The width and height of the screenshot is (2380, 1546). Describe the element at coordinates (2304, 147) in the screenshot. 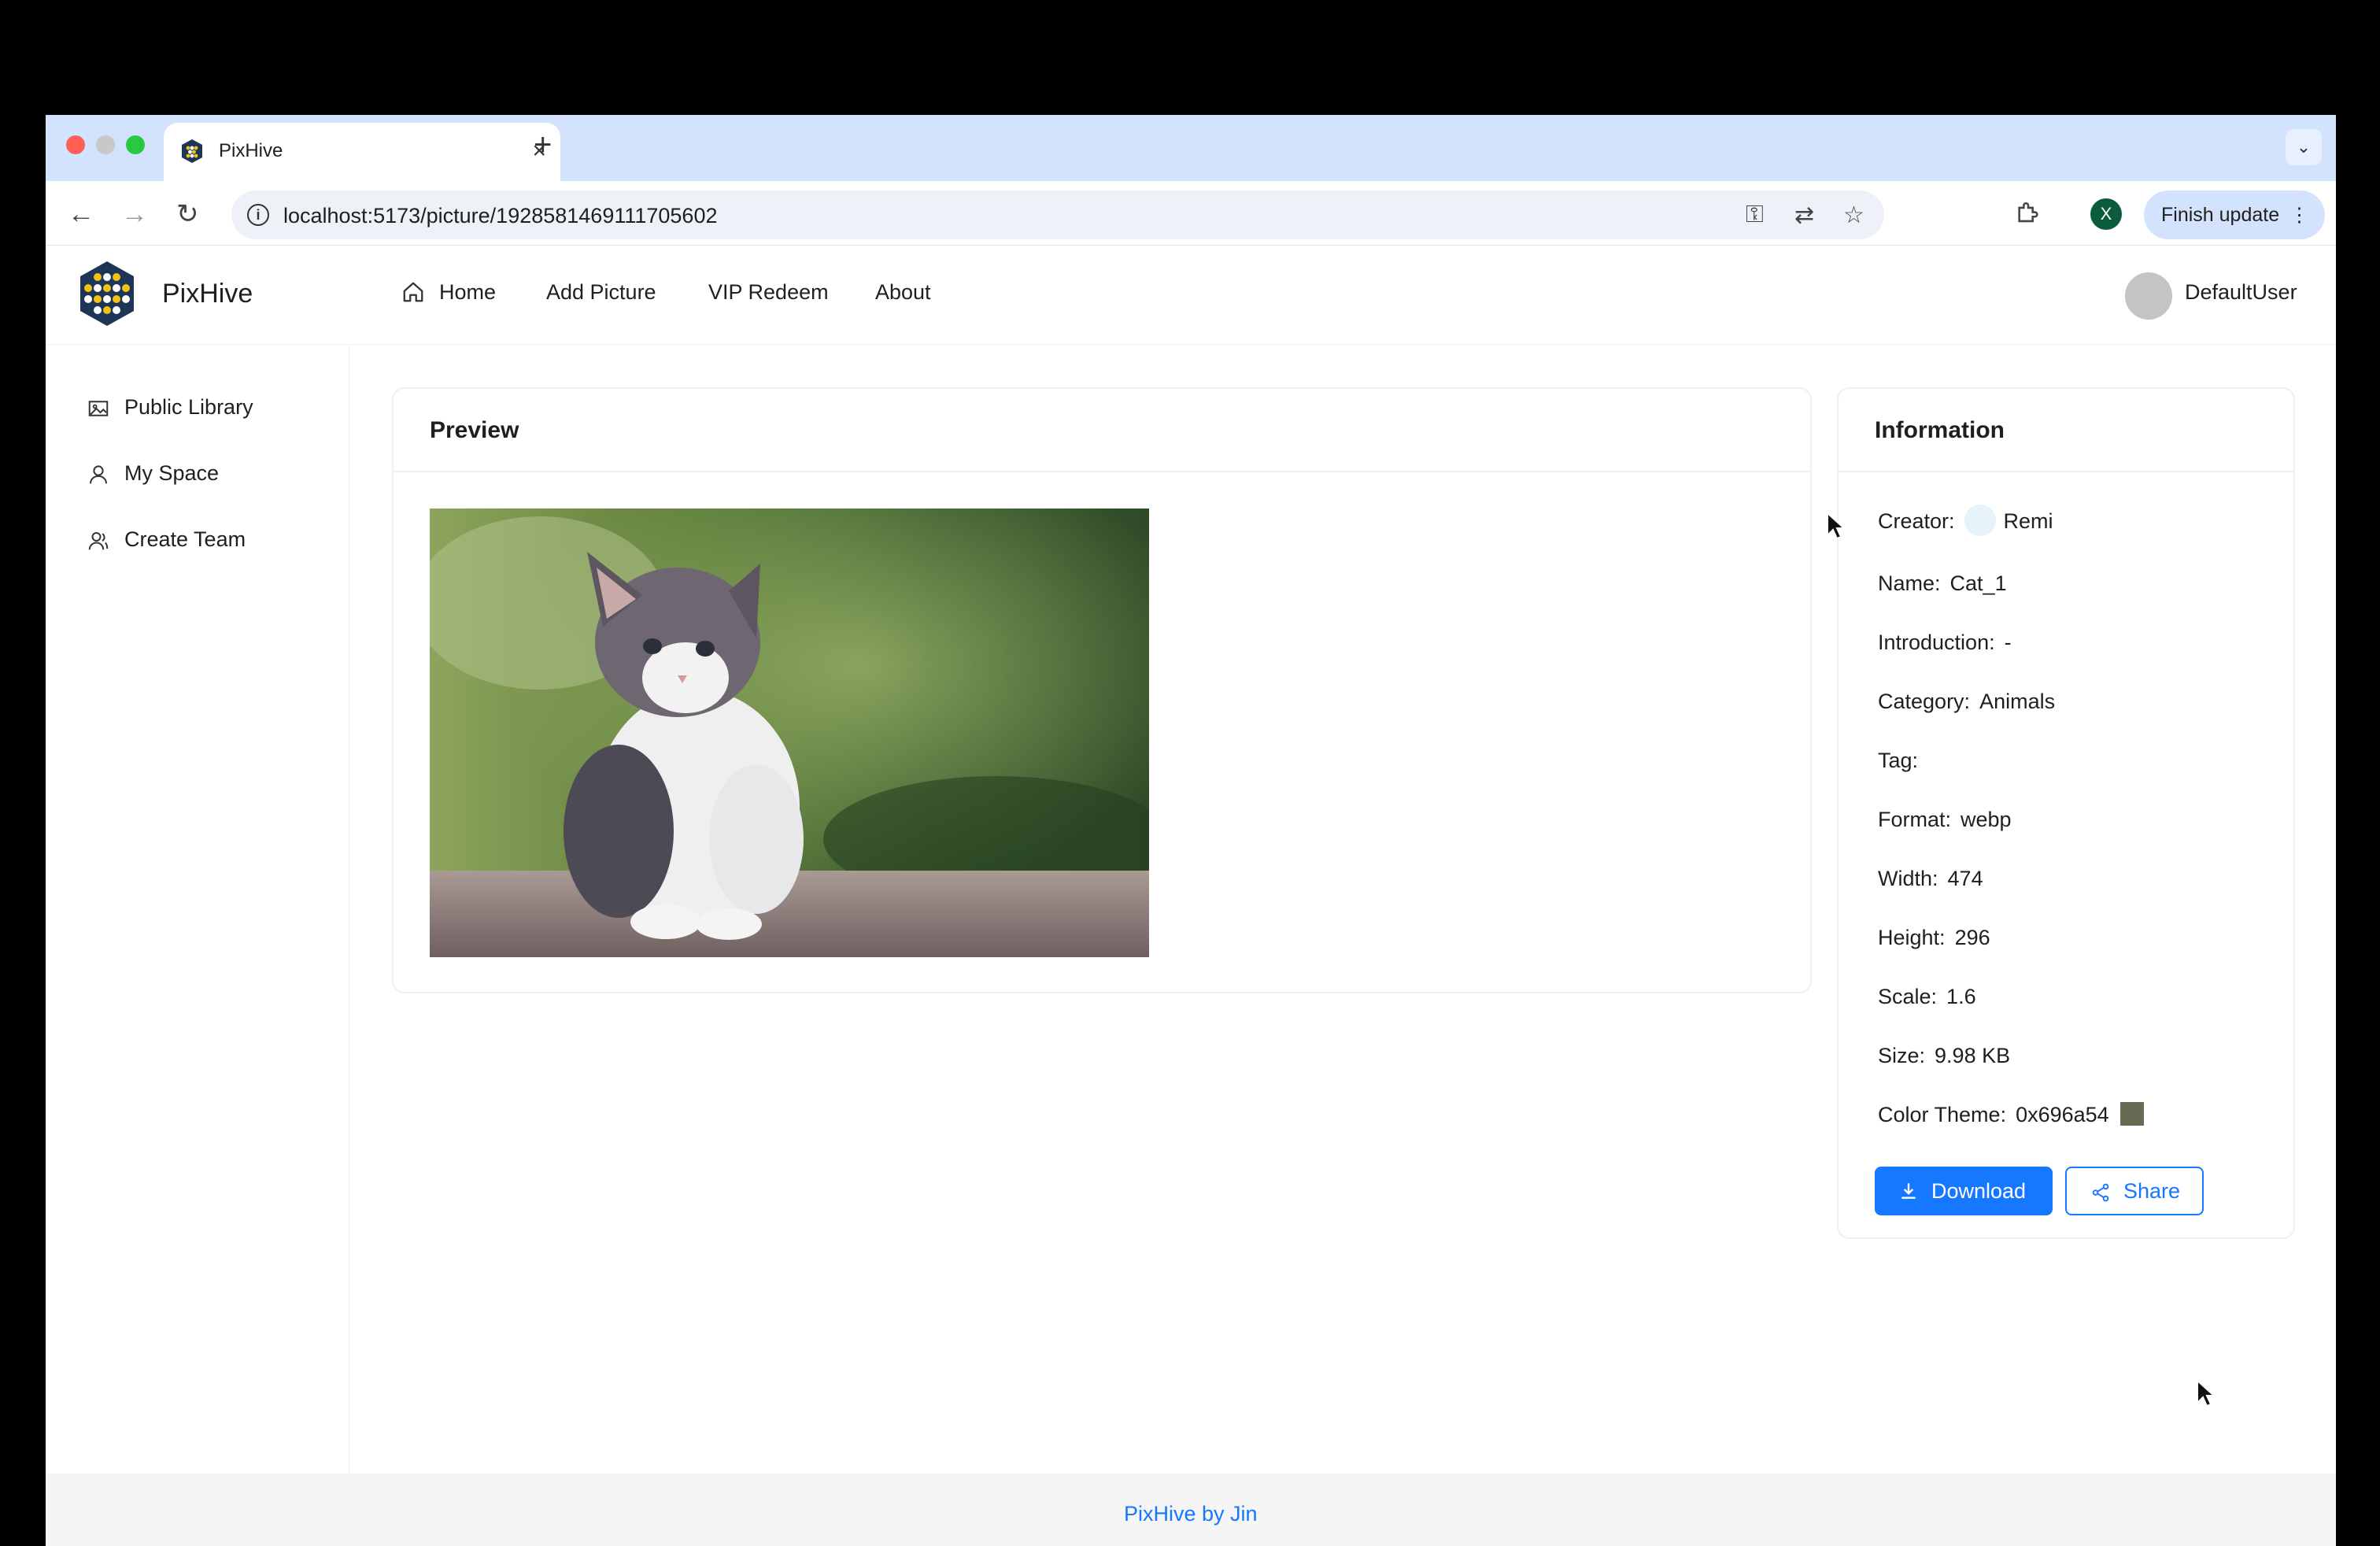

I see `tab-list-chevron-icon: ⌄` at that location.